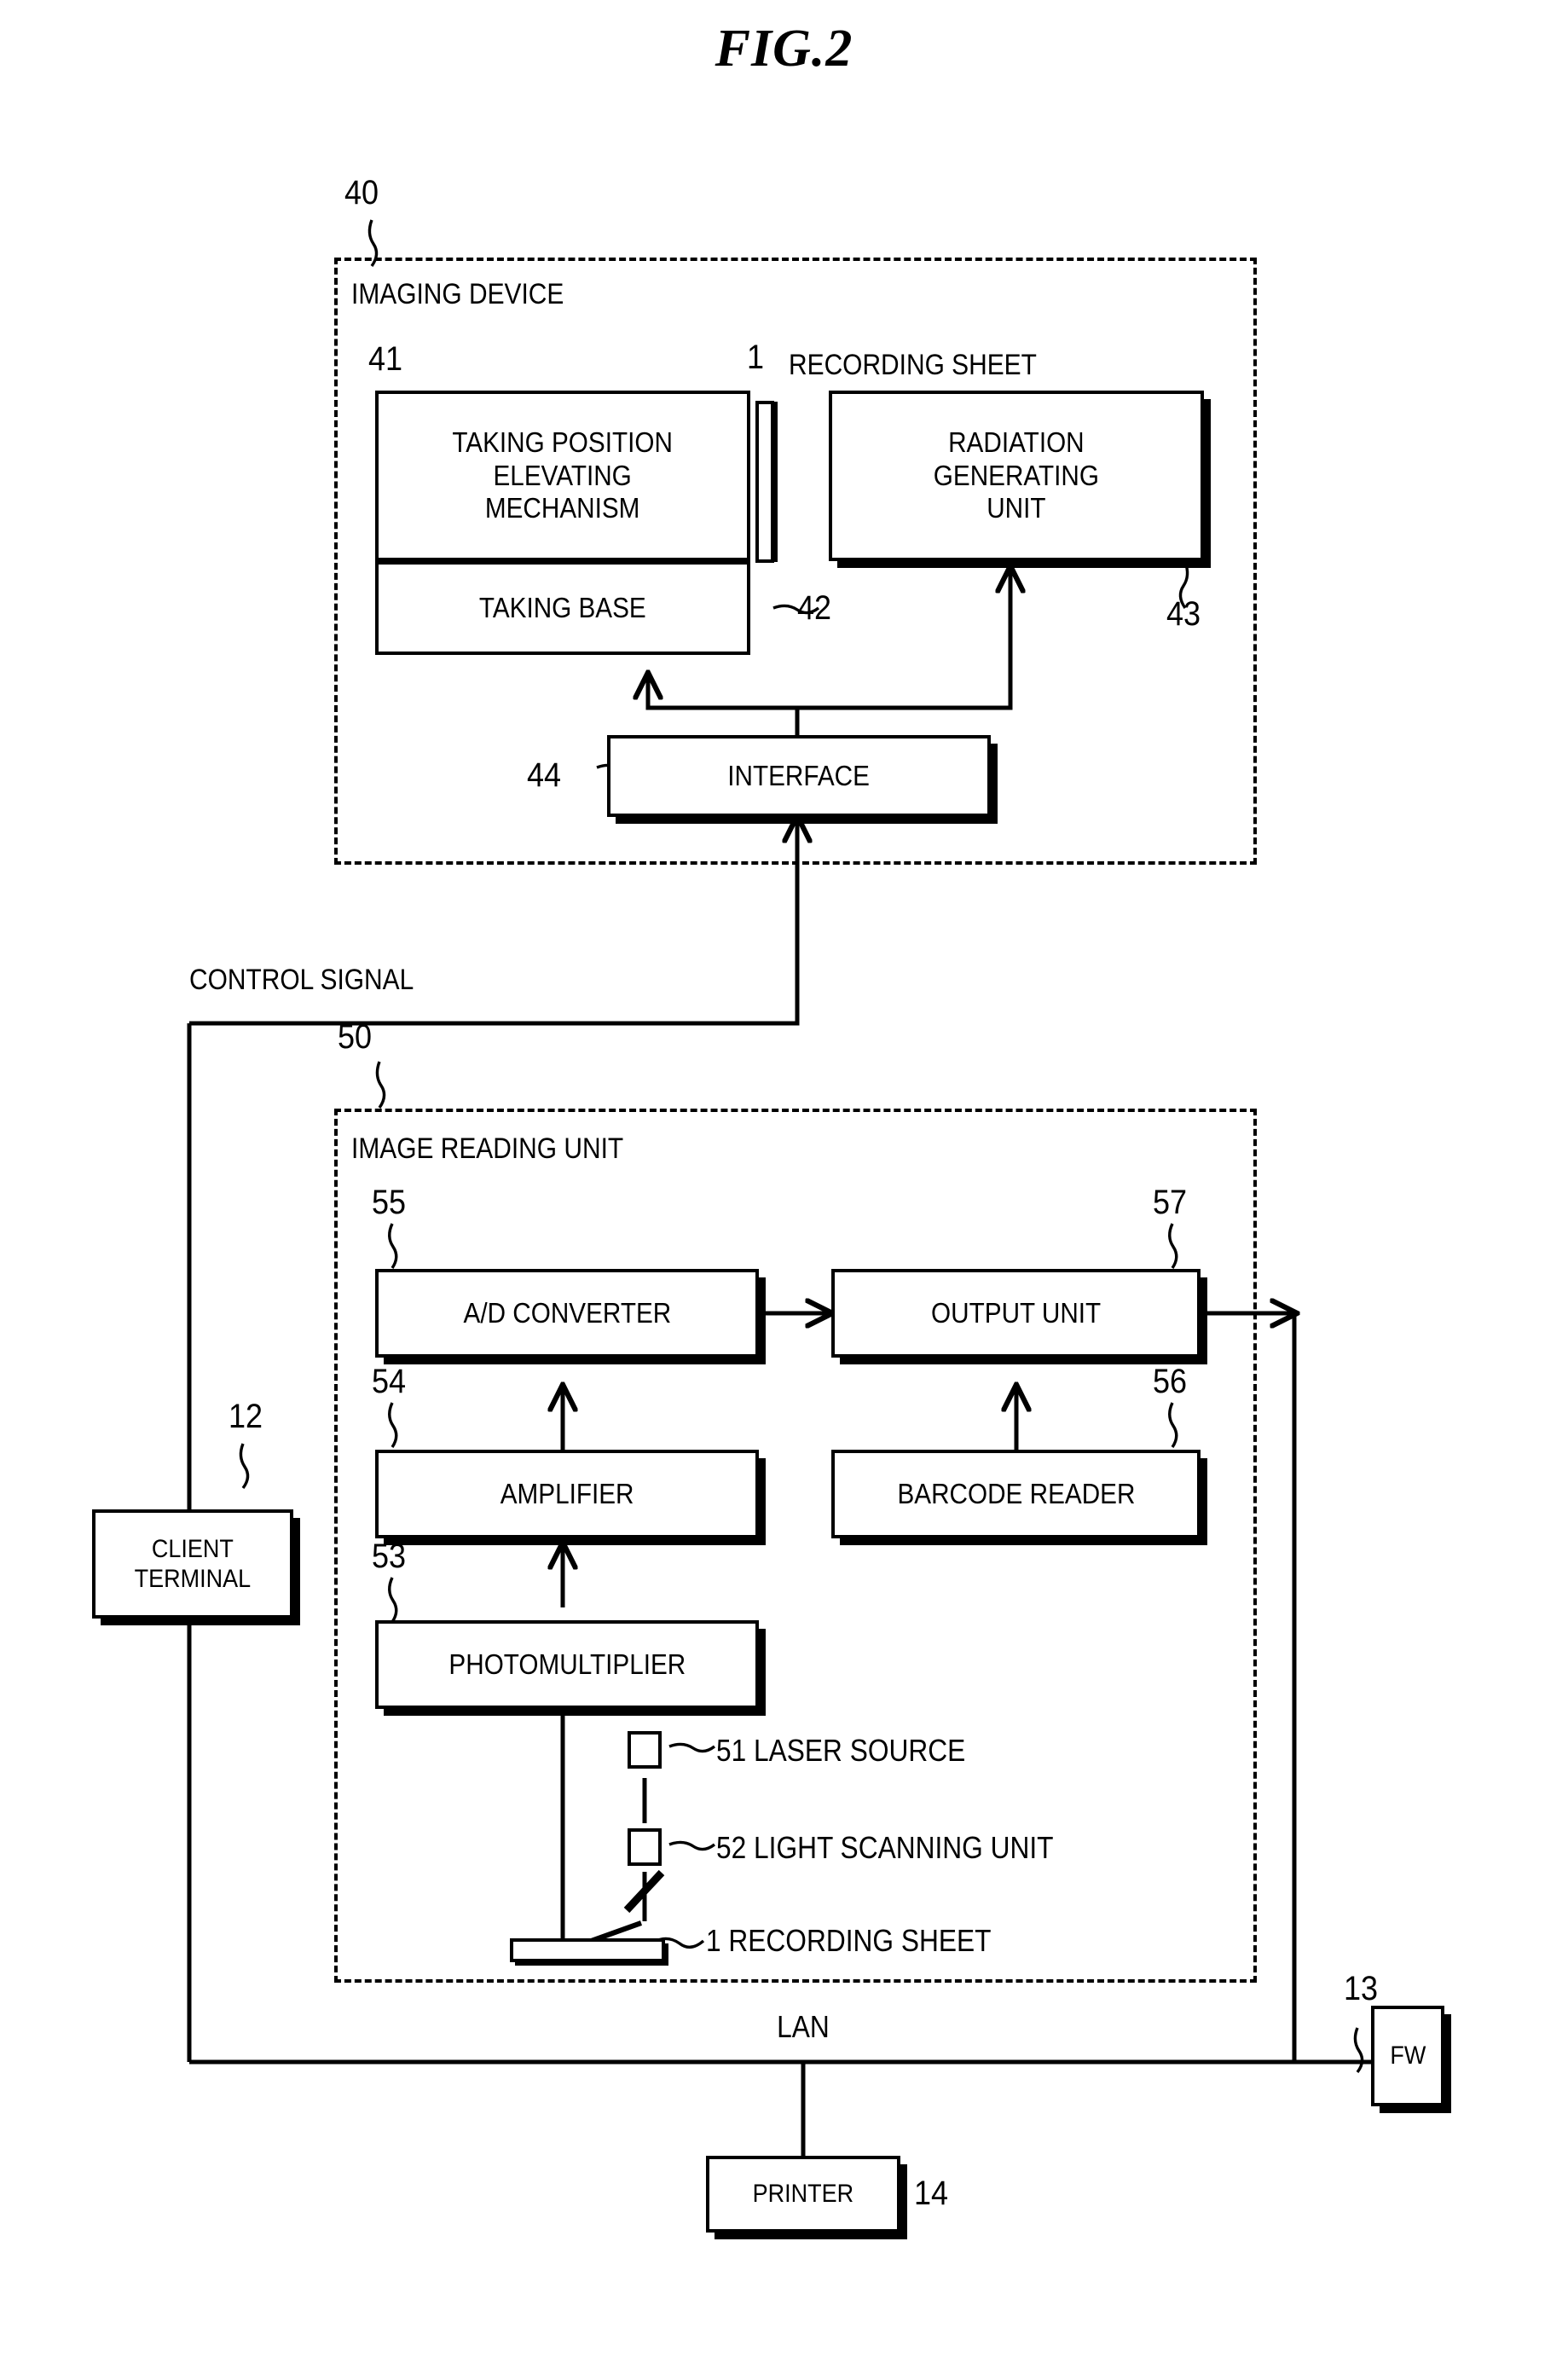  I want to click on ref-50: 50, so click(355, 1037).